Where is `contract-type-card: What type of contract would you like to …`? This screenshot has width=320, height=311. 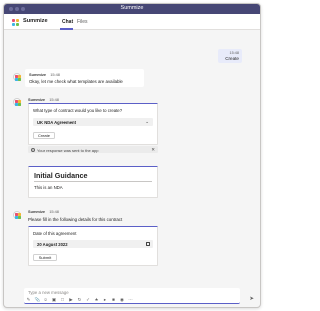
contract-type-card: What type of contract would you like to … is located at coordinates (93, 124).